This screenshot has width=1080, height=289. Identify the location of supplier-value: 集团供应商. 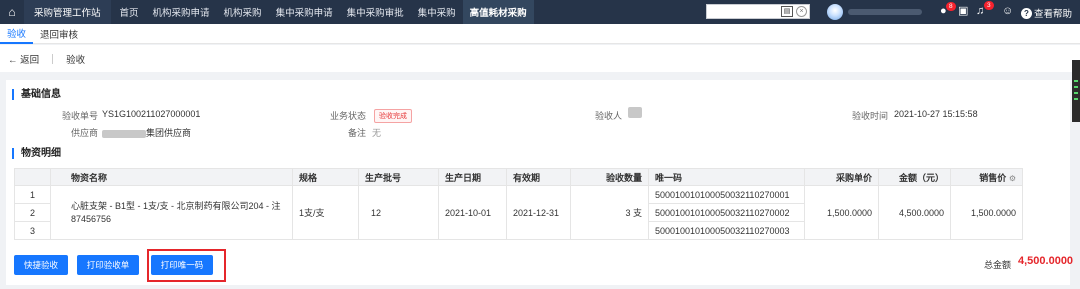
(146, 132).